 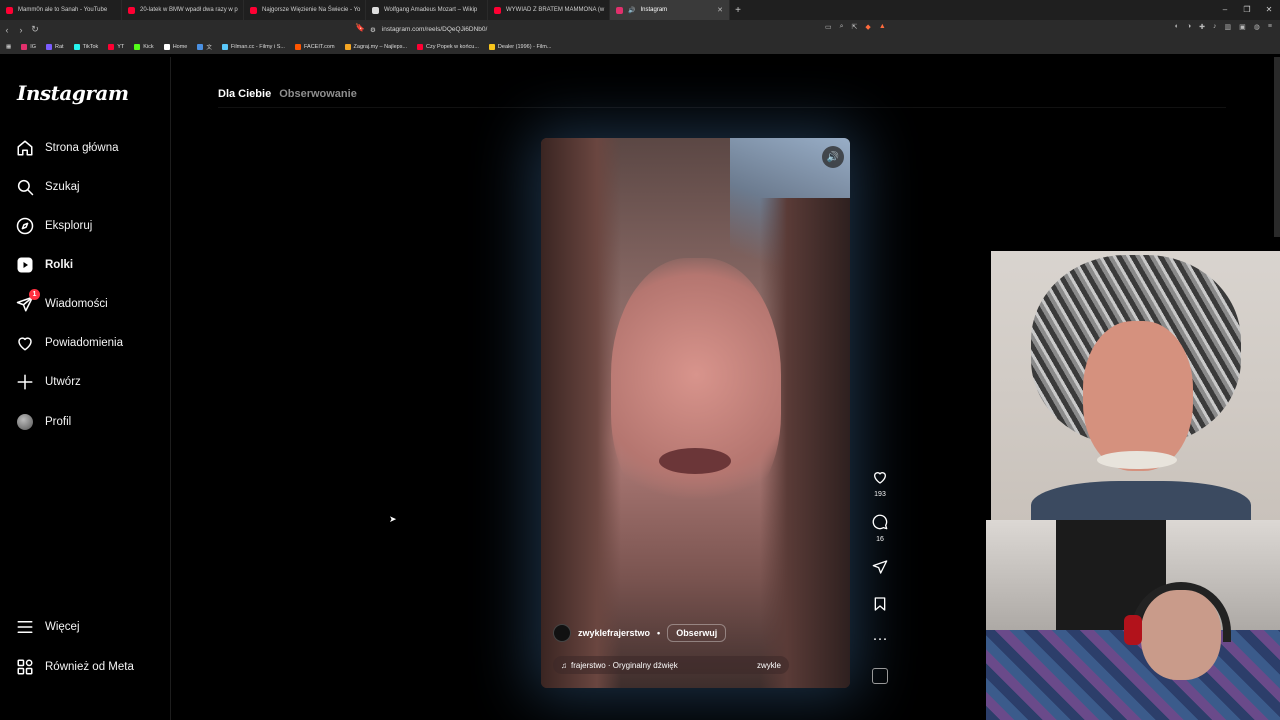 I want to click on comment-button: 16, so click(x=880, y=528).